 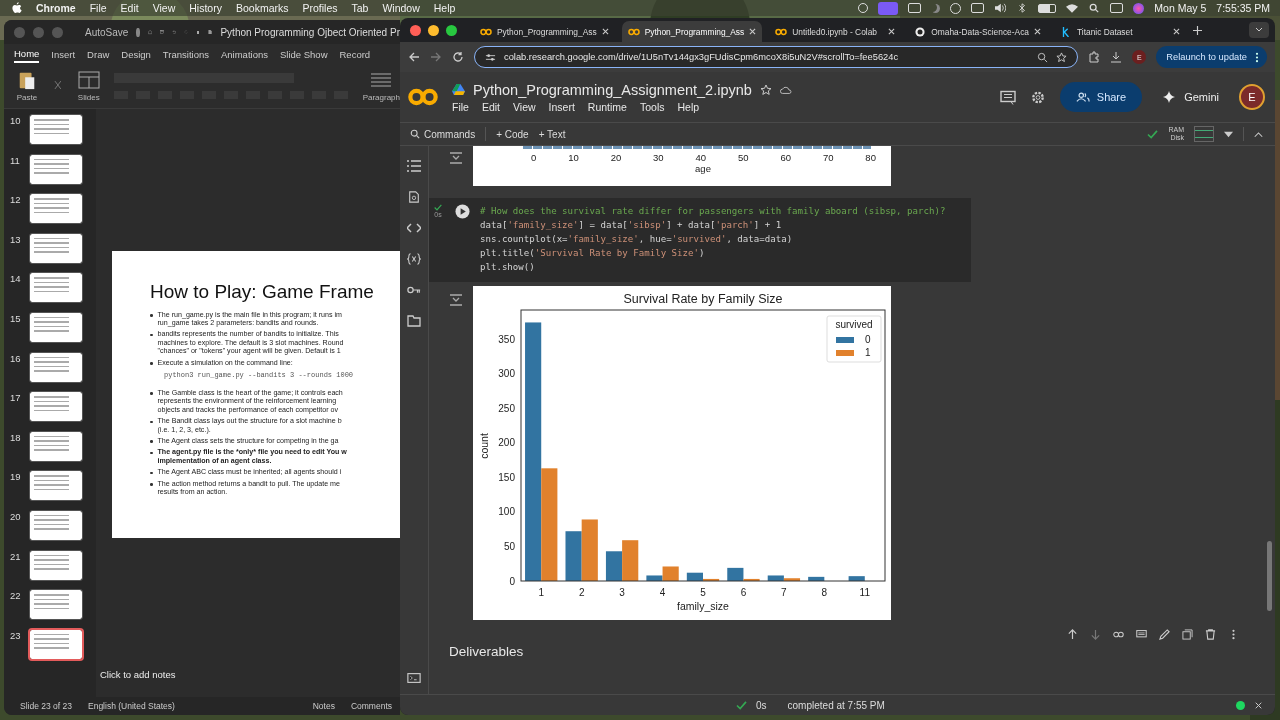 I want to click on ribbon-tab: Animations, so click(x=244, y=54).